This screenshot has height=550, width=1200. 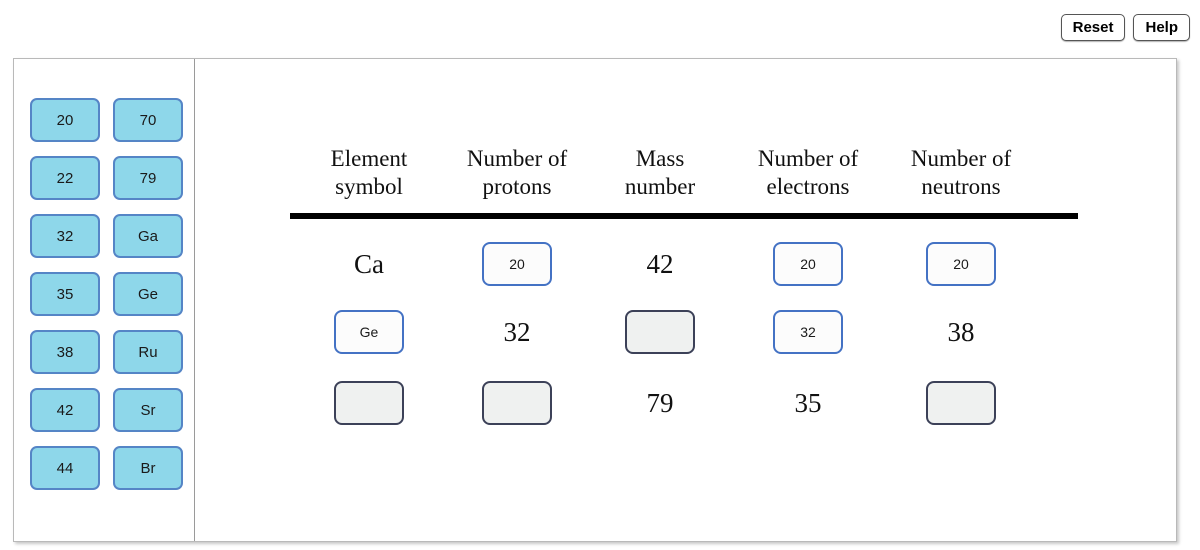 I want to click on column-header: Number of neutrons, so click(x=961, y=175).